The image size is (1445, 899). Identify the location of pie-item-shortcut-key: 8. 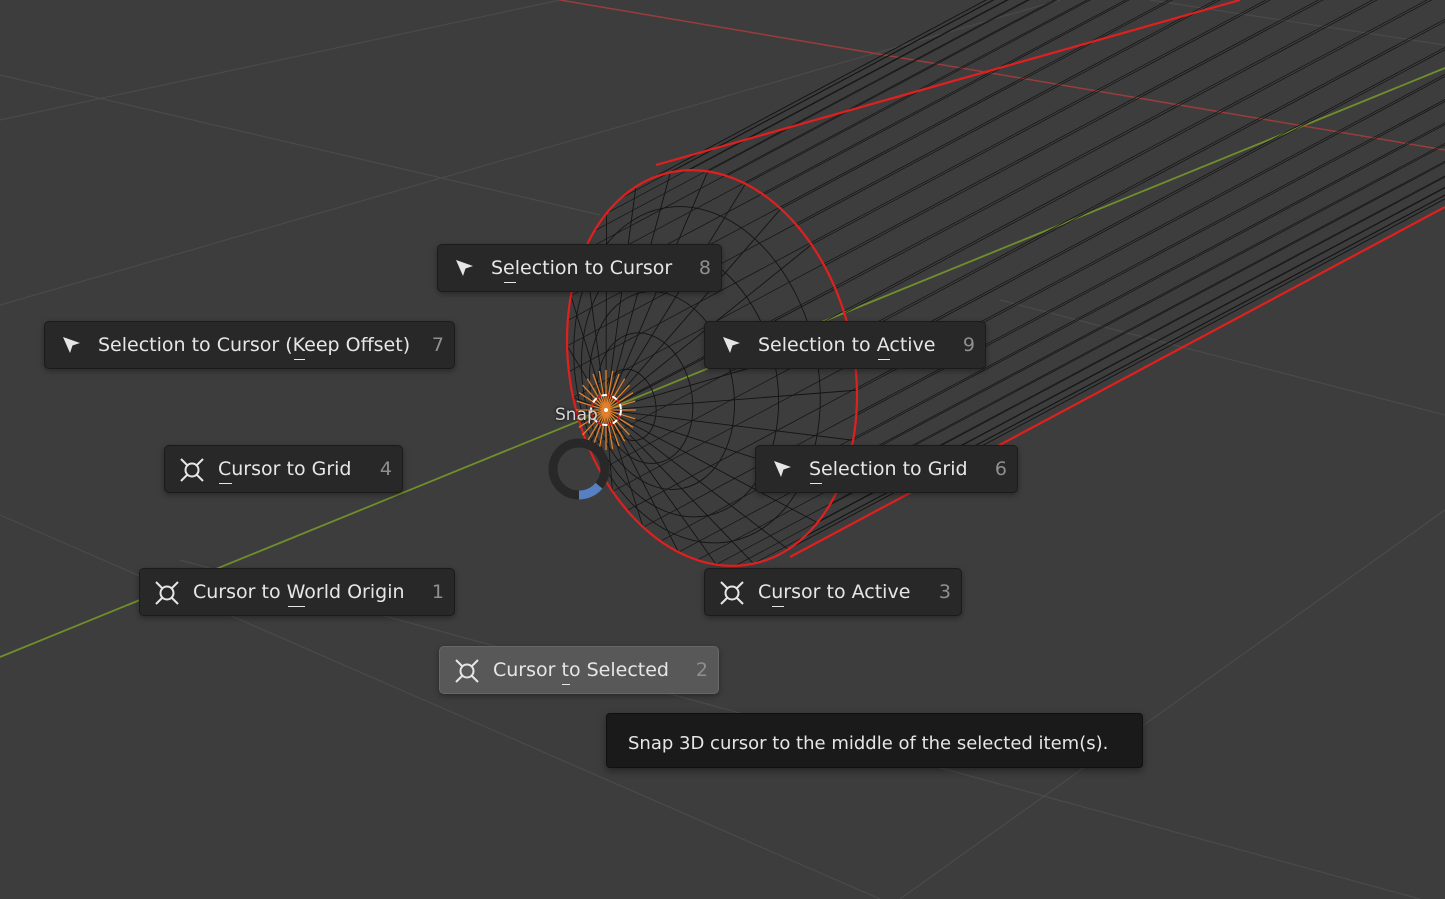
(704, 268).